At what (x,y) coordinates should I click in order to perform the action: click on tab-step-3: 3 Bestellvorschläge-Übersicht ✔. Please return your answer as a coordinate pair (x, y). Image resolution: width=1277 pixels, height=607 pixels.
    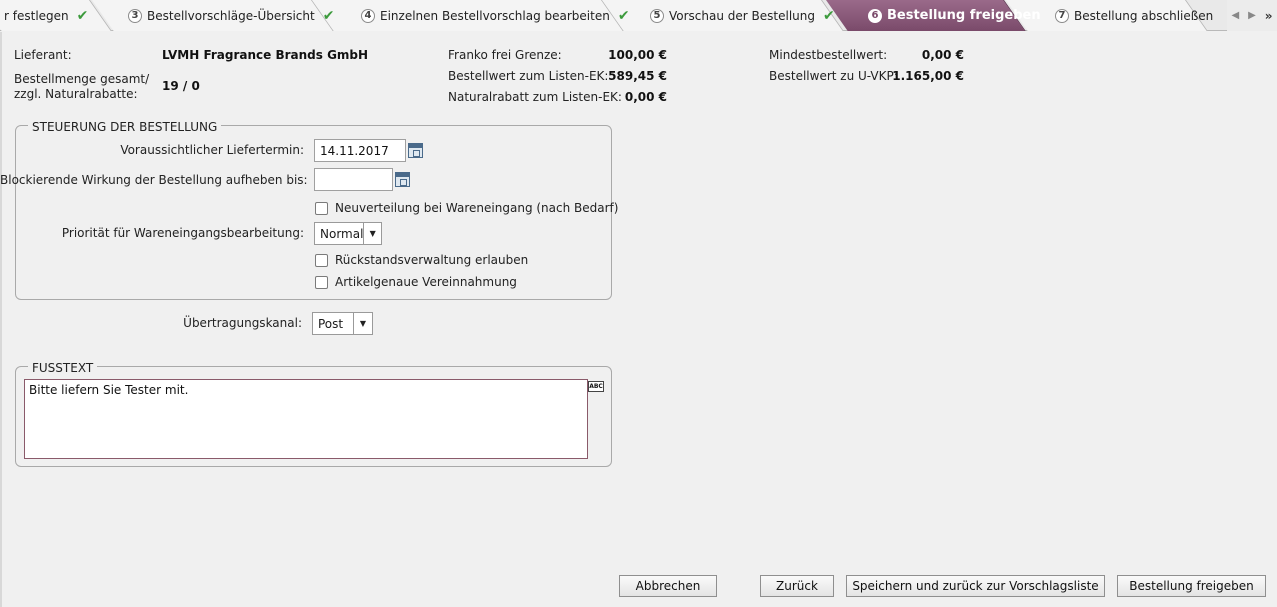
    Looking at the image, I should click on (231, 15).